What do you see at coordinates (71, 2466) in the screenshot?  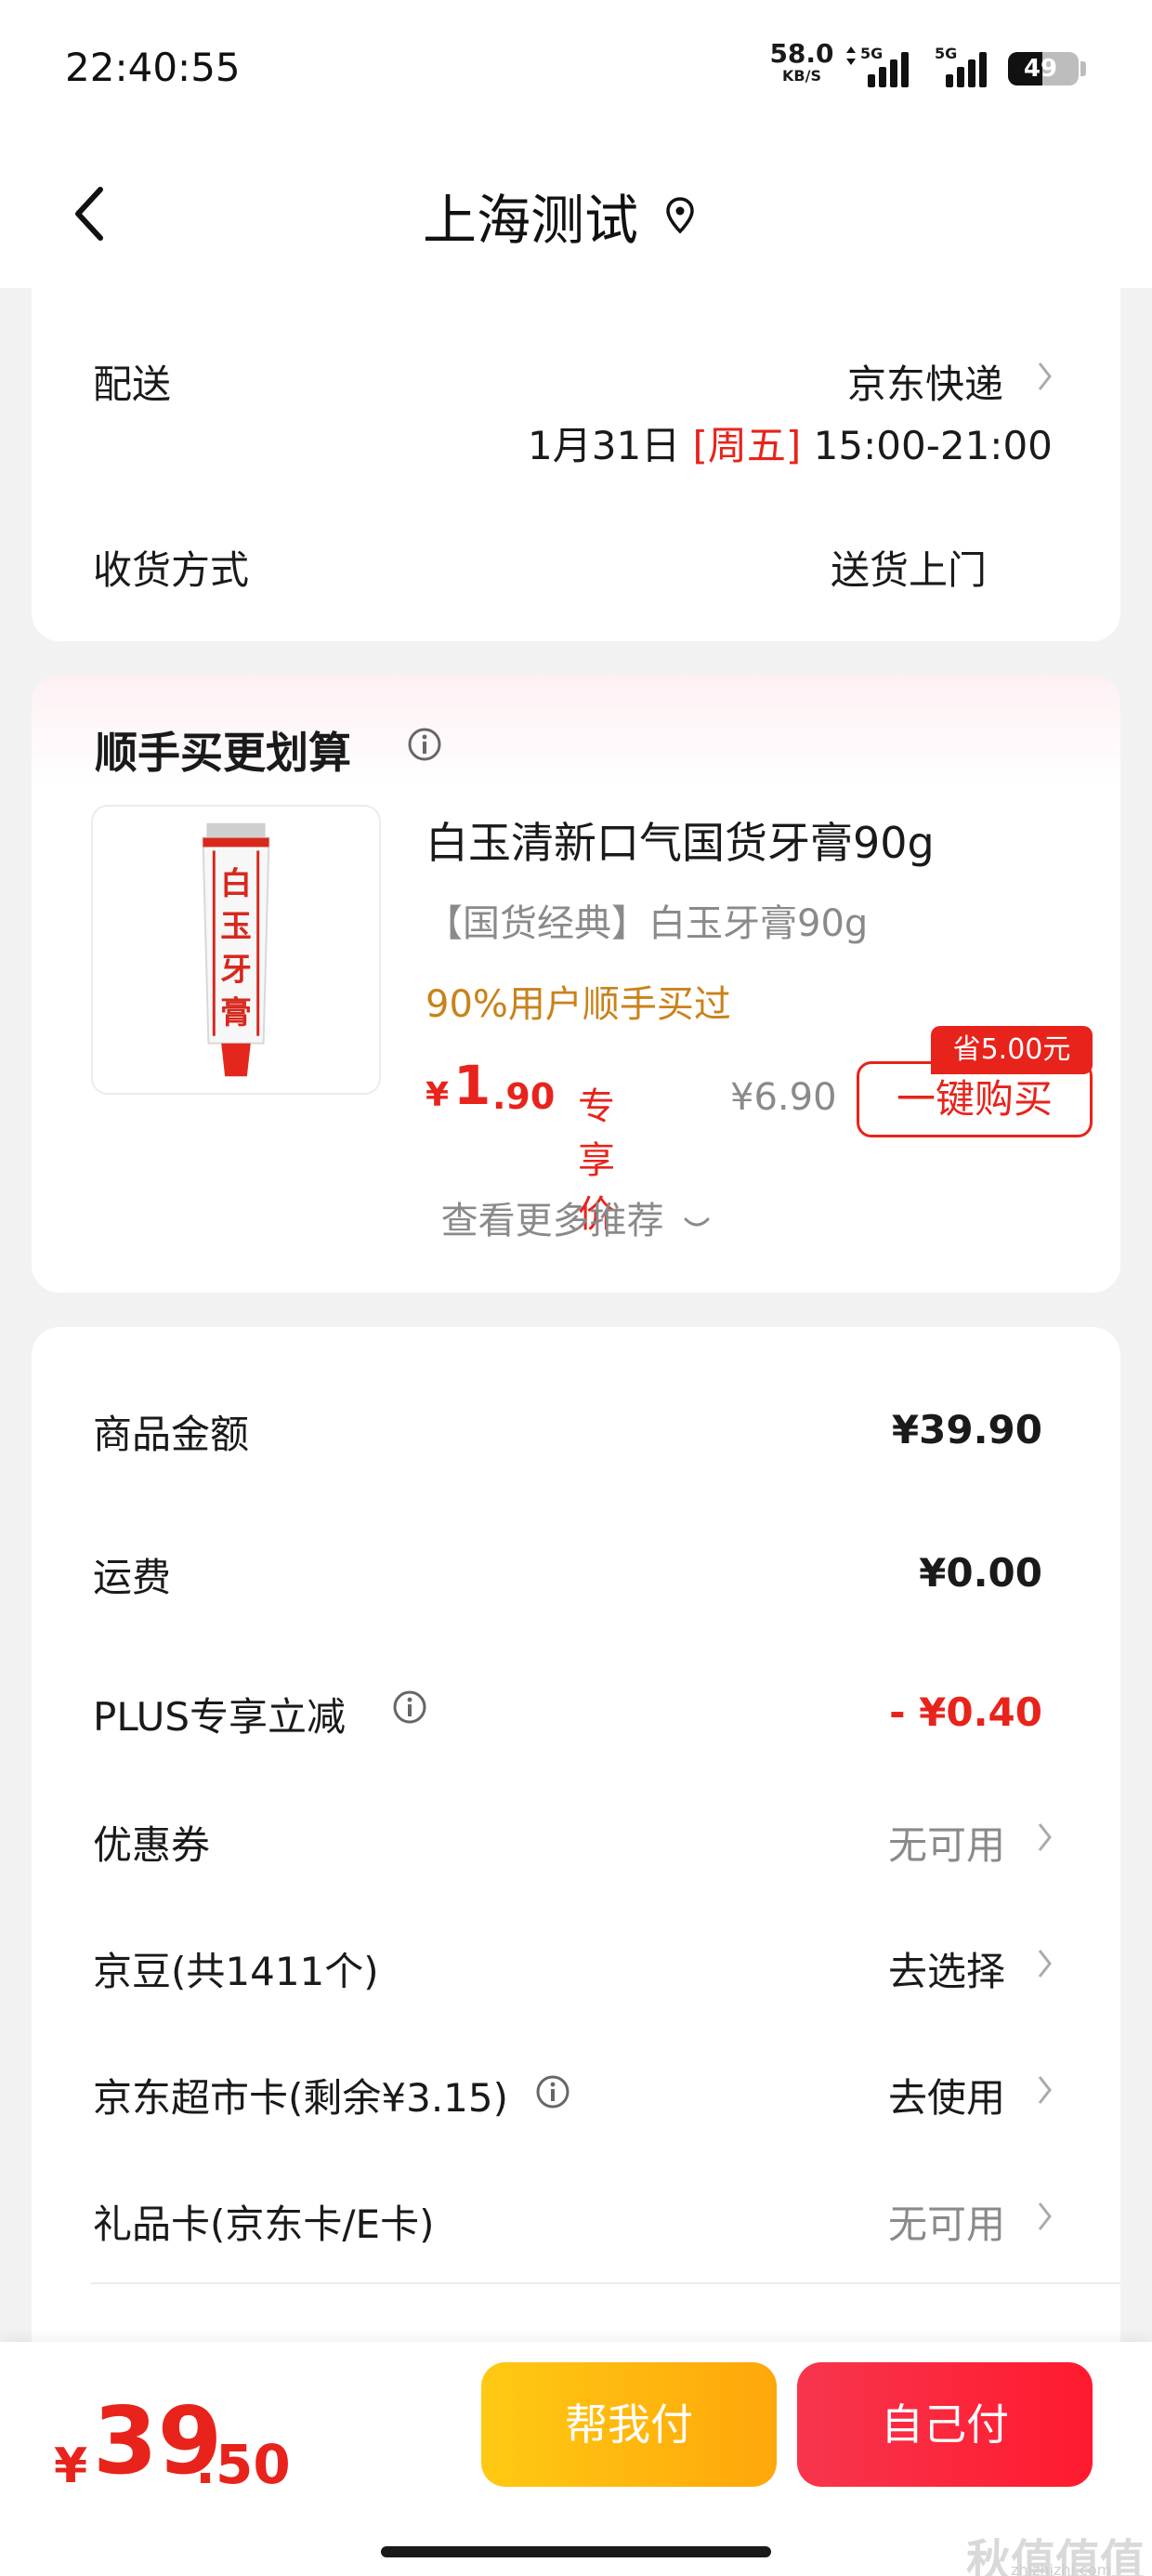 I see `total-symbol: ¥` at bounding box center [71, 2466].